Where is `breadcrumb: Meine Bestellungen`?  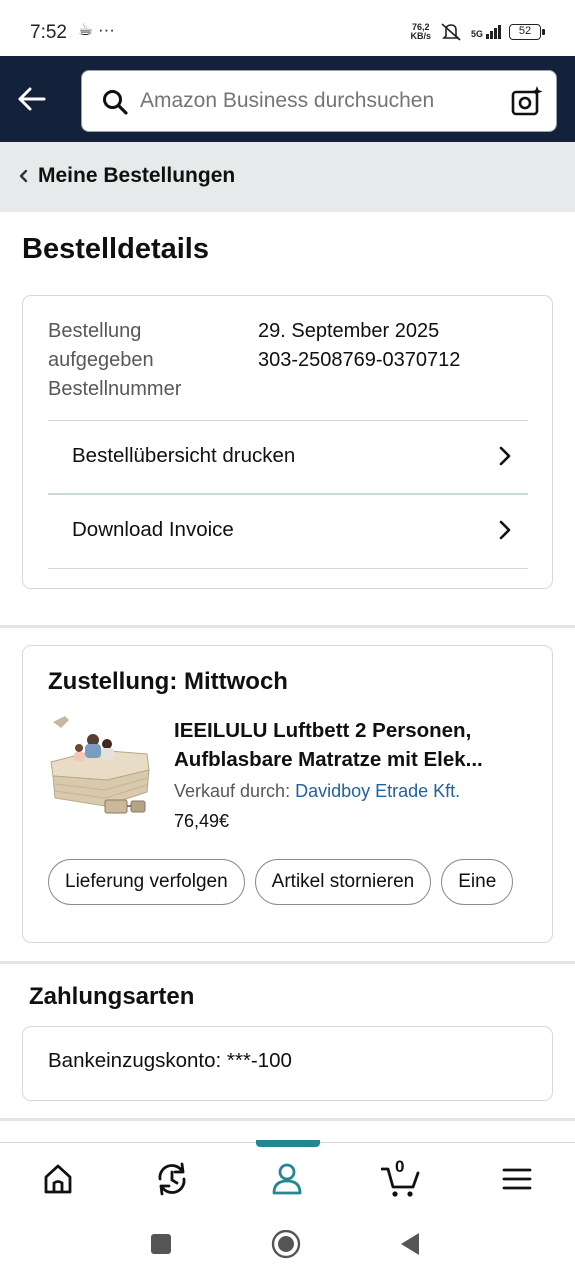 breadcrumb: Meine Bestellungen is located at coordinates (126, 176).